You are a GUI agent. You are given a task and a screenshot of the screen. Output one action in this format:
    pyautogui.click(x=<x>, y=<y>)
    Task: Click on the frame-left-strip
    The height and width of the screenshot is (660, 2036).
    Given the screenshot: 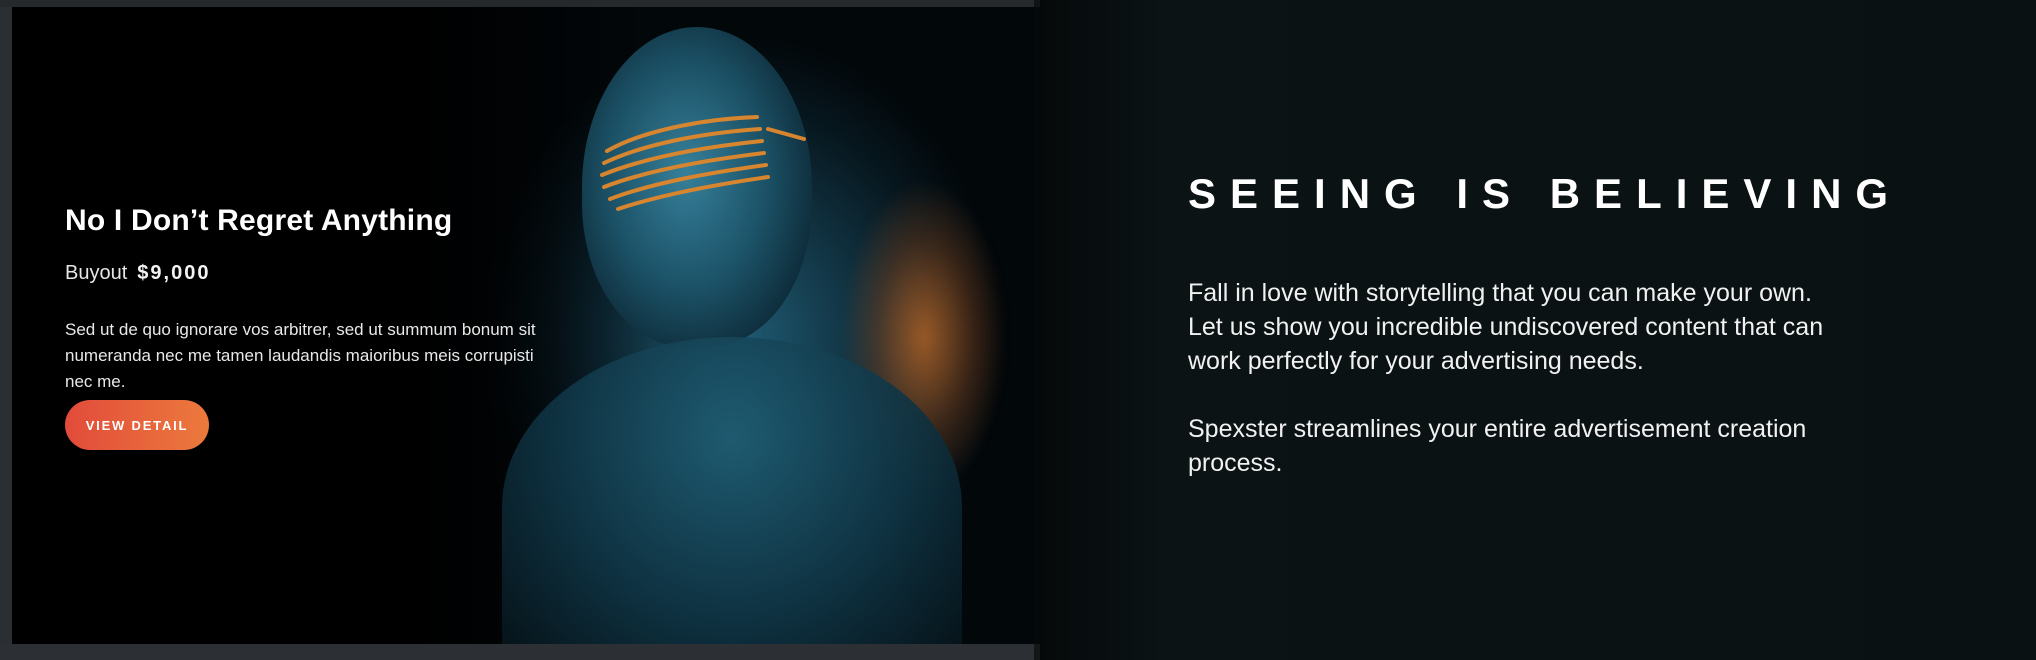 What is the action you would take?
    pyautogui.click(x=6, y=330)
    